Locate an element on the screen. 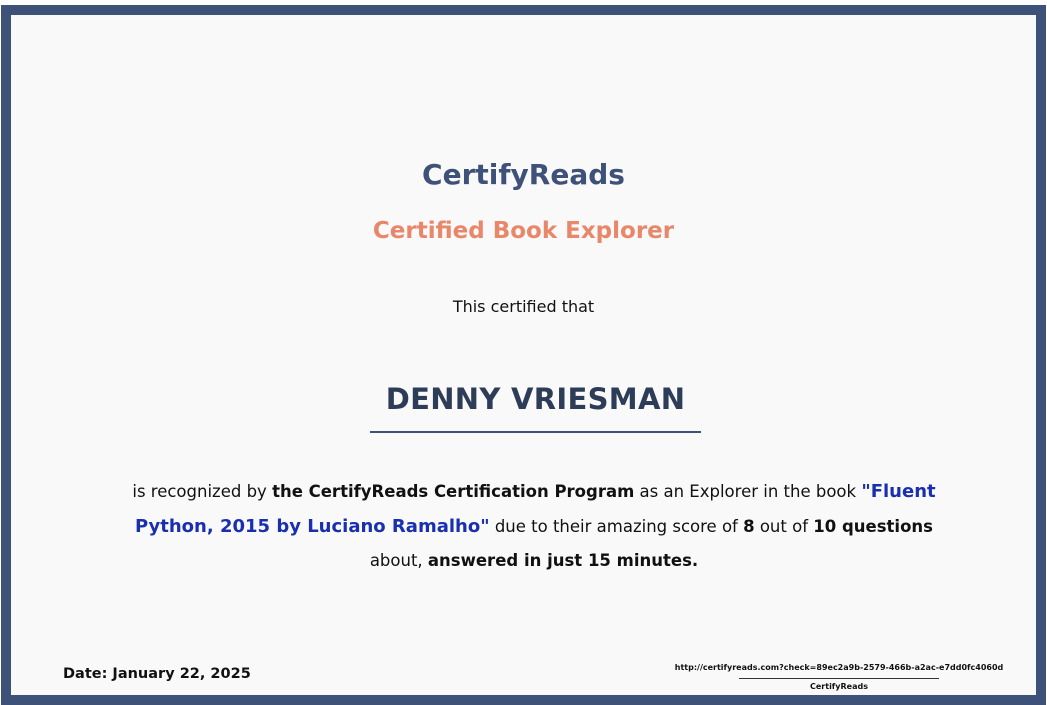 The height and width of the screenshot is (705, 1047). signature-line is located at coordinates (839, 678).